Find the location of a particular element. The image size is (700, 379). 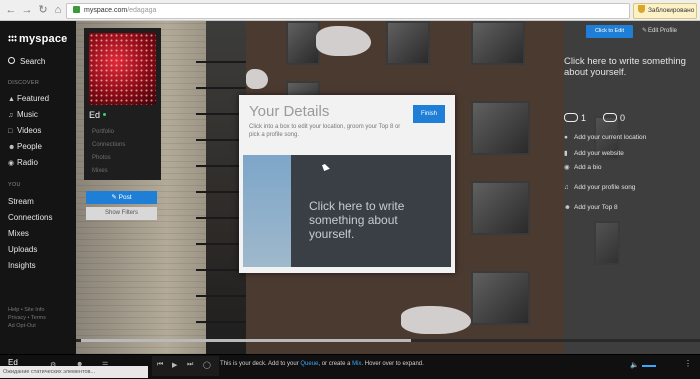

post-icon: ✎ is located at coordinates (115, 197).